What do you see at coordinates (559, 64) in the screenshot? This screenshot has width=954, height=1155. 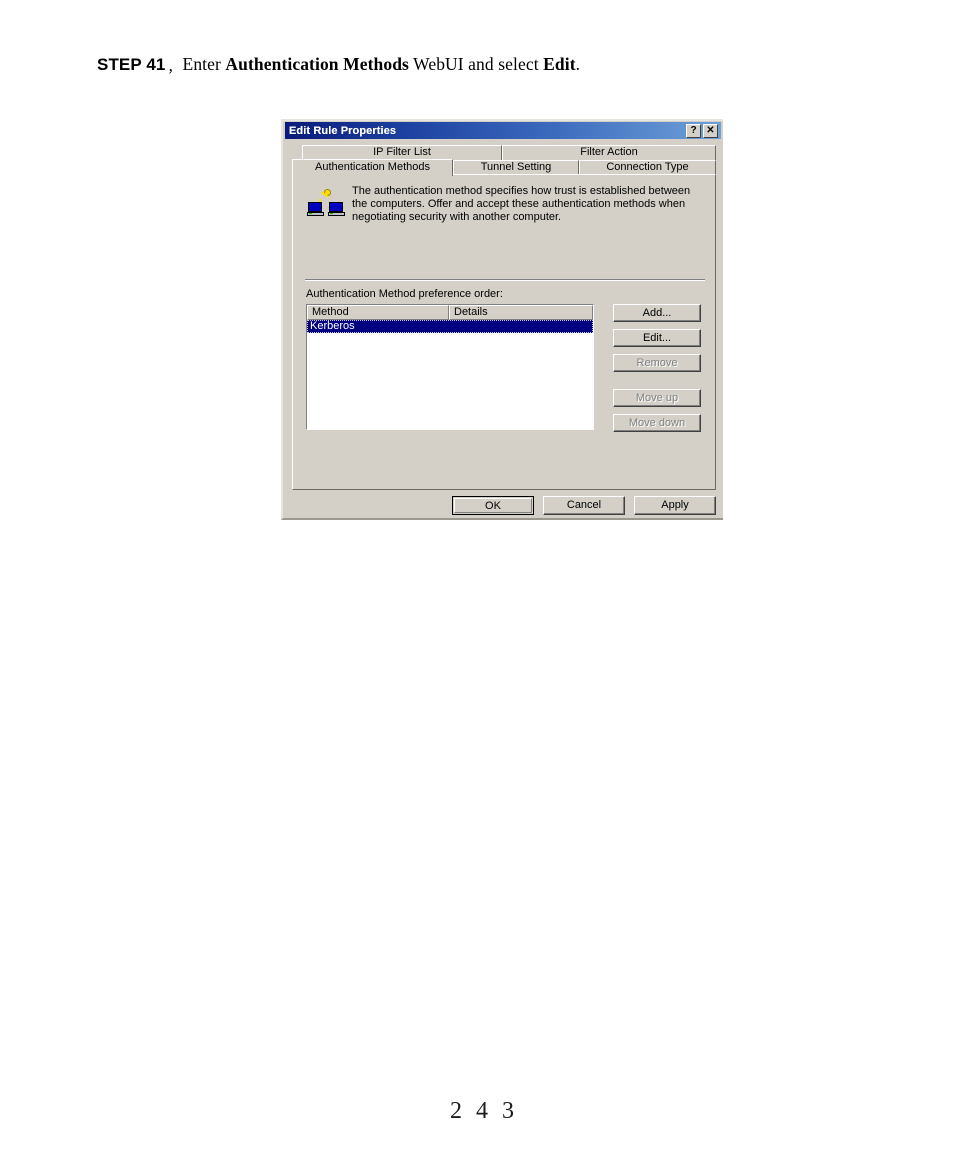 I see `step-bold-edit: Edit` at bounding box center [559, 64].